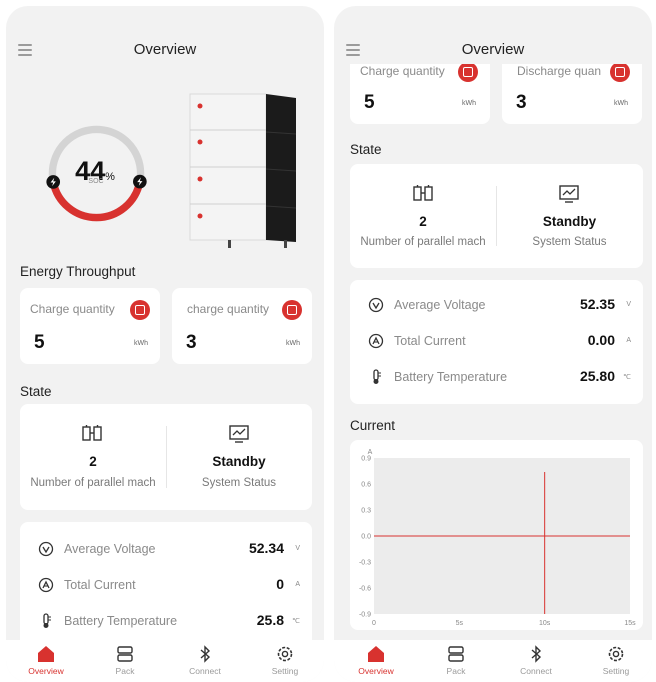  What do you see at coordinates (242, 326) in the screenshot?
I see `discharge-quantity-card: charge quantity 3 kWh` at bounding box center [242, 326].